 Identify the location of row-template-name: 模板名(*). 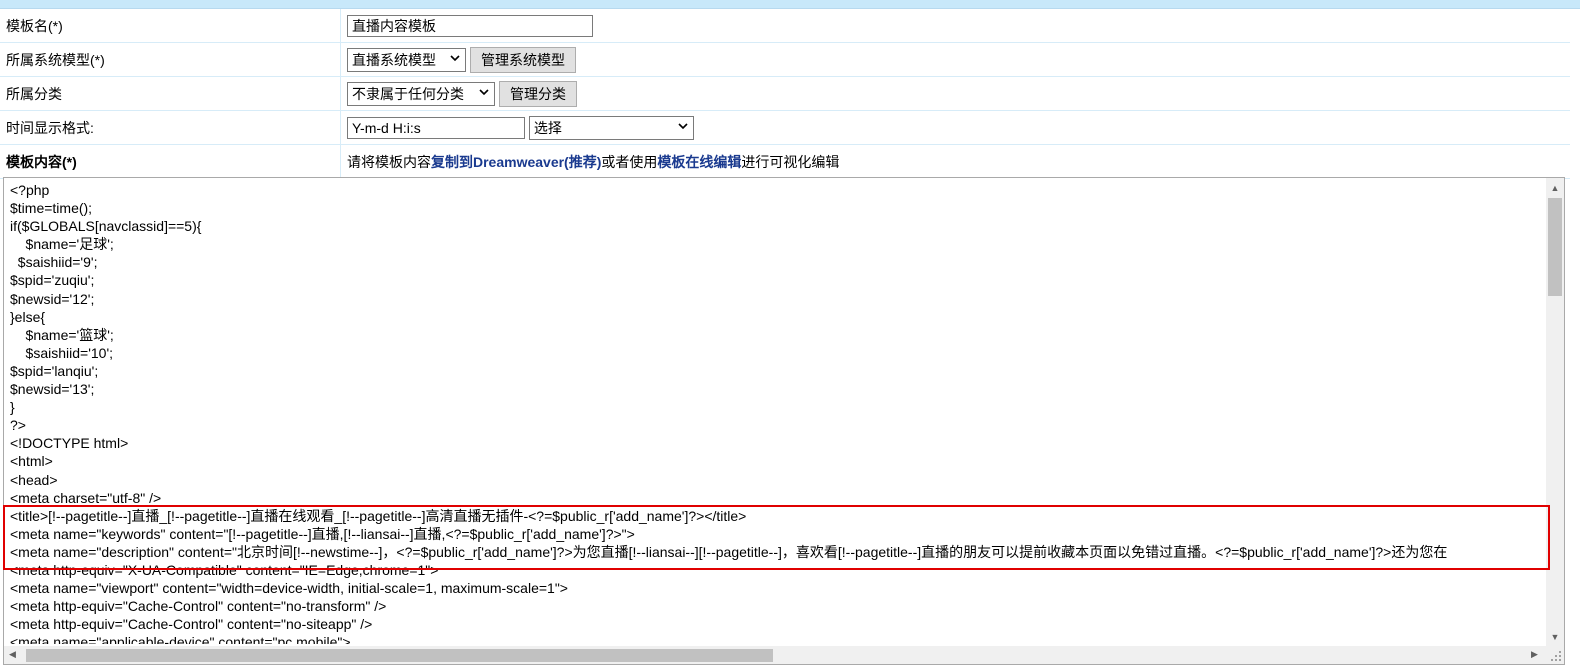
(785, 26).